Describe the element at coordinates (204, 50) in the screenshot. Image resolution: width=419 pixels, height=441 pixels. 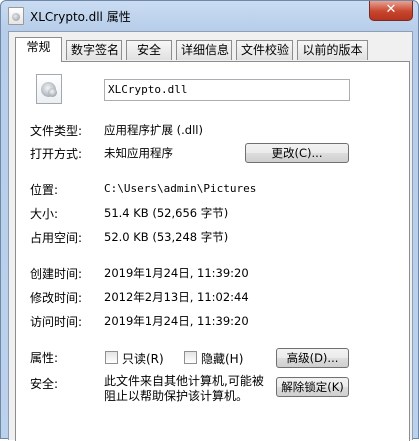
I see `tab-details: 详细信息` at that location.